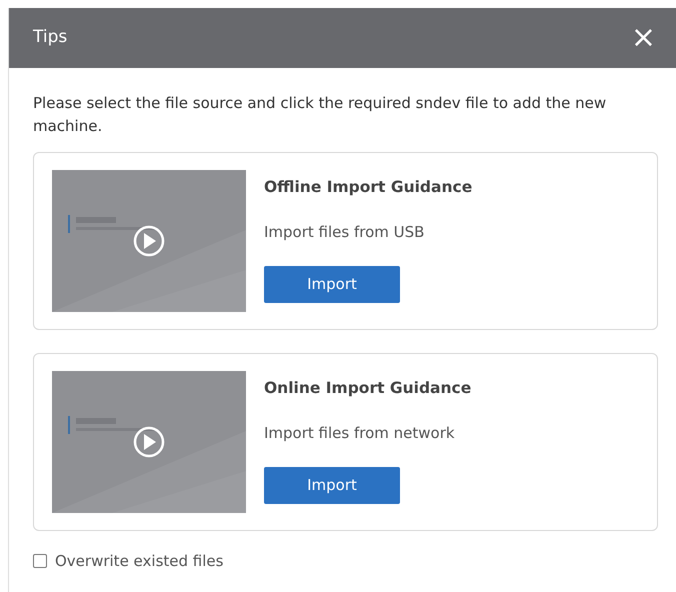 The width and height of the screenshot is (676, 592). I want to click on close-button: ×, so click(643, 38).